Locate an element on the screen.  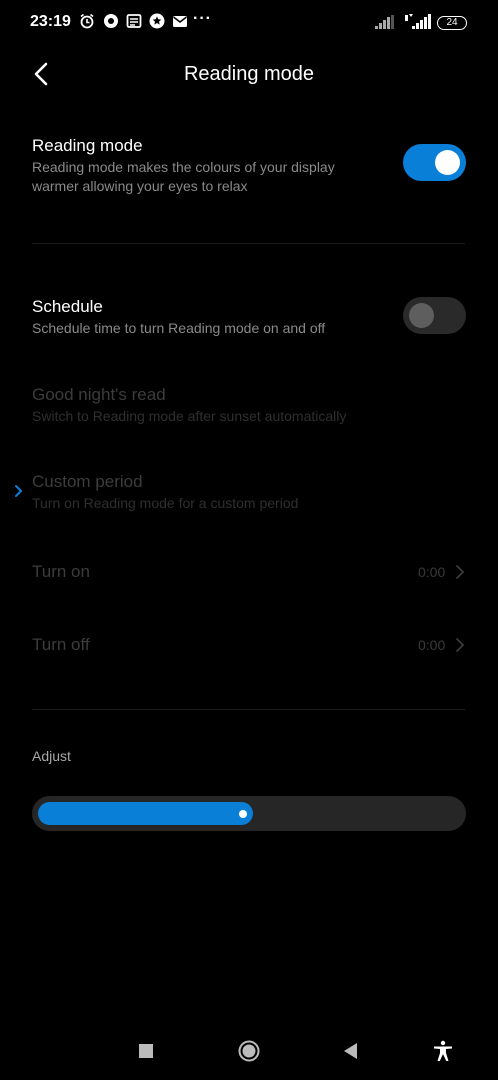
mail-icon is located at coordinates (180, 21).